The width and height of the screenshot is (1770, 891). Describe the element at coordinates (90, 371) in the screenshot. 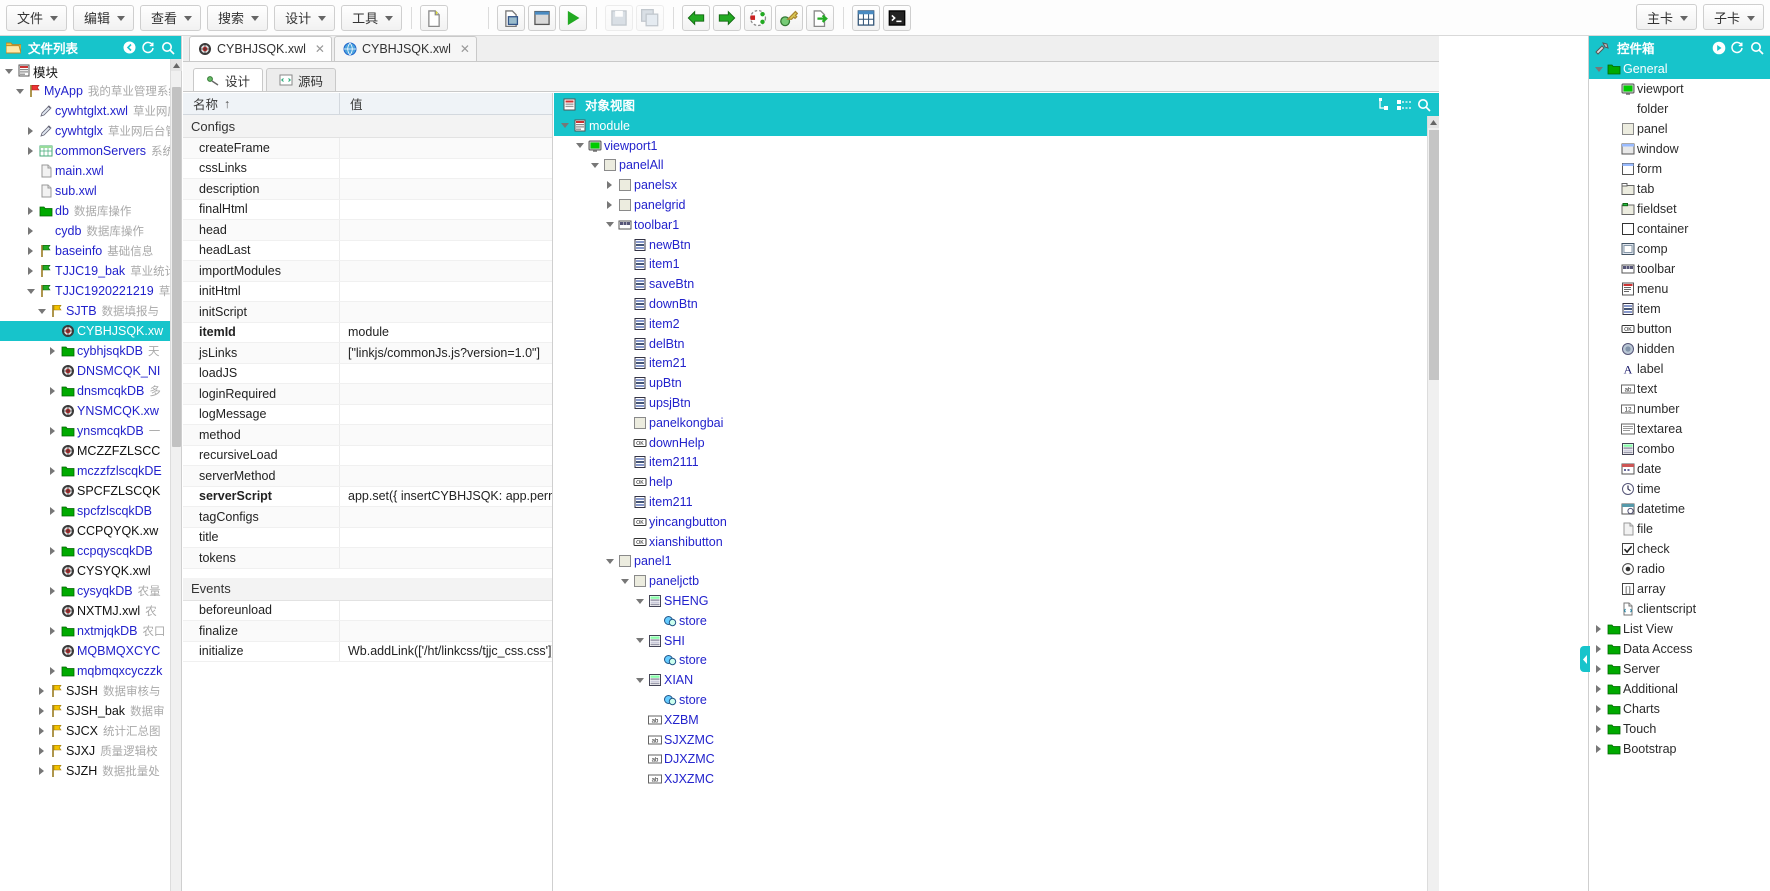

I see `file-tree-item: DNSMCQK_NI` at that location.